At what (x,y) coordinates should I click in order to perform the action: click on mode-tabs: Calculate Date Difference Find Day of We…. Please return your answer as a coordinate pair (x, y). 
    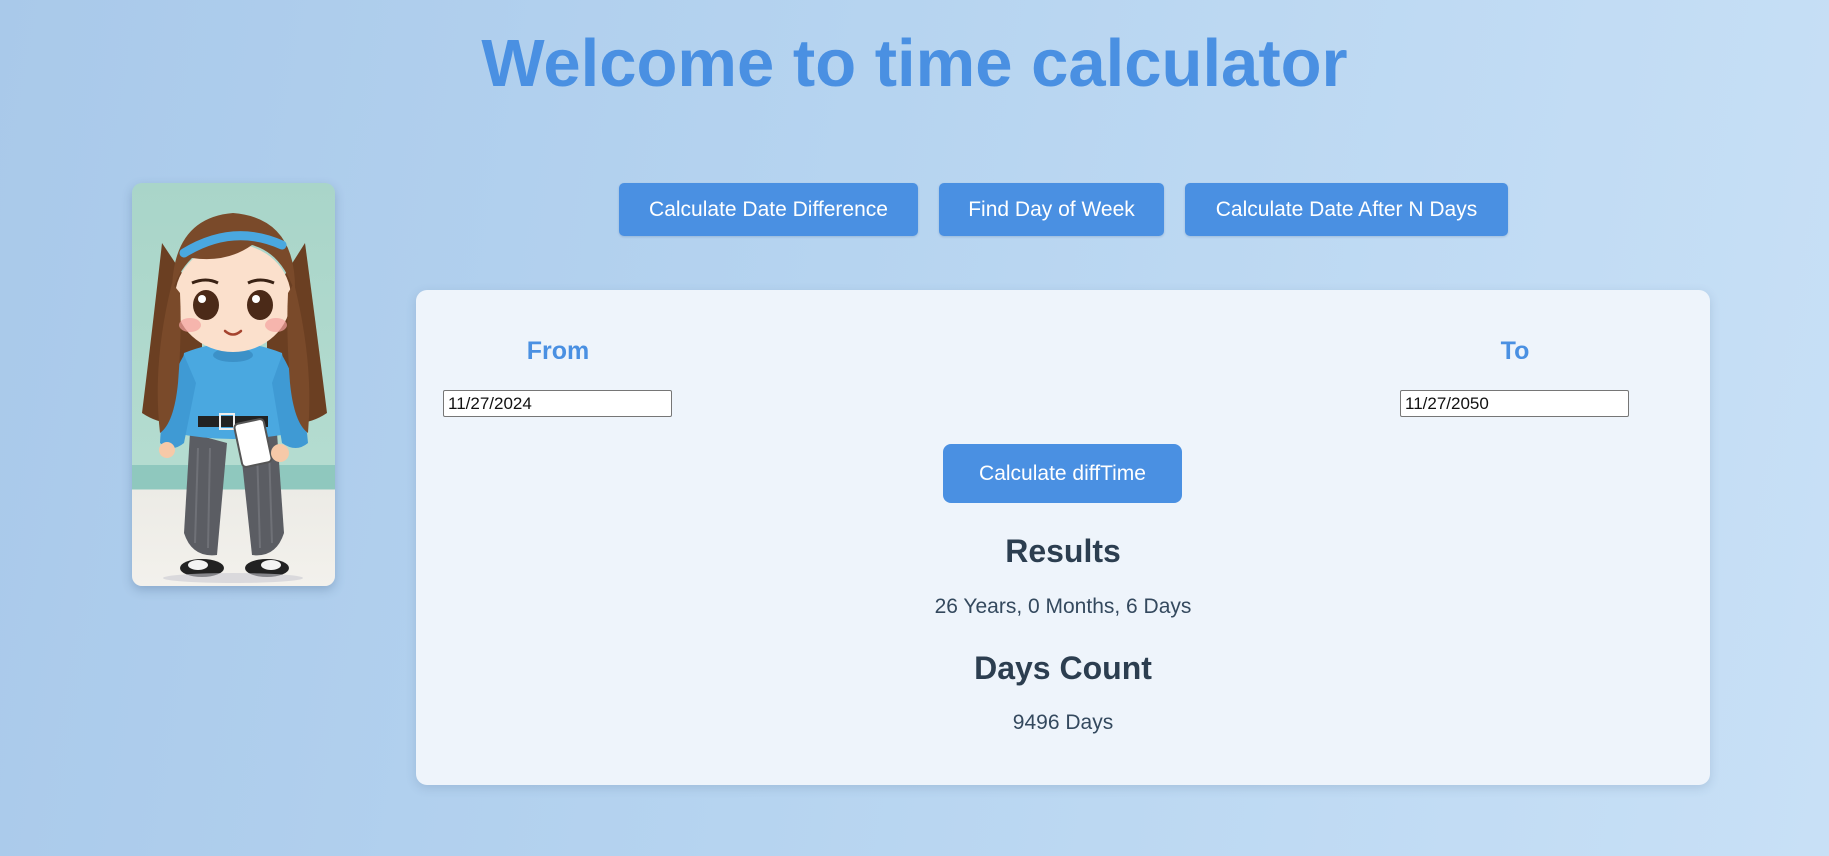
    Looking at the image, I should click on (1063, 209).